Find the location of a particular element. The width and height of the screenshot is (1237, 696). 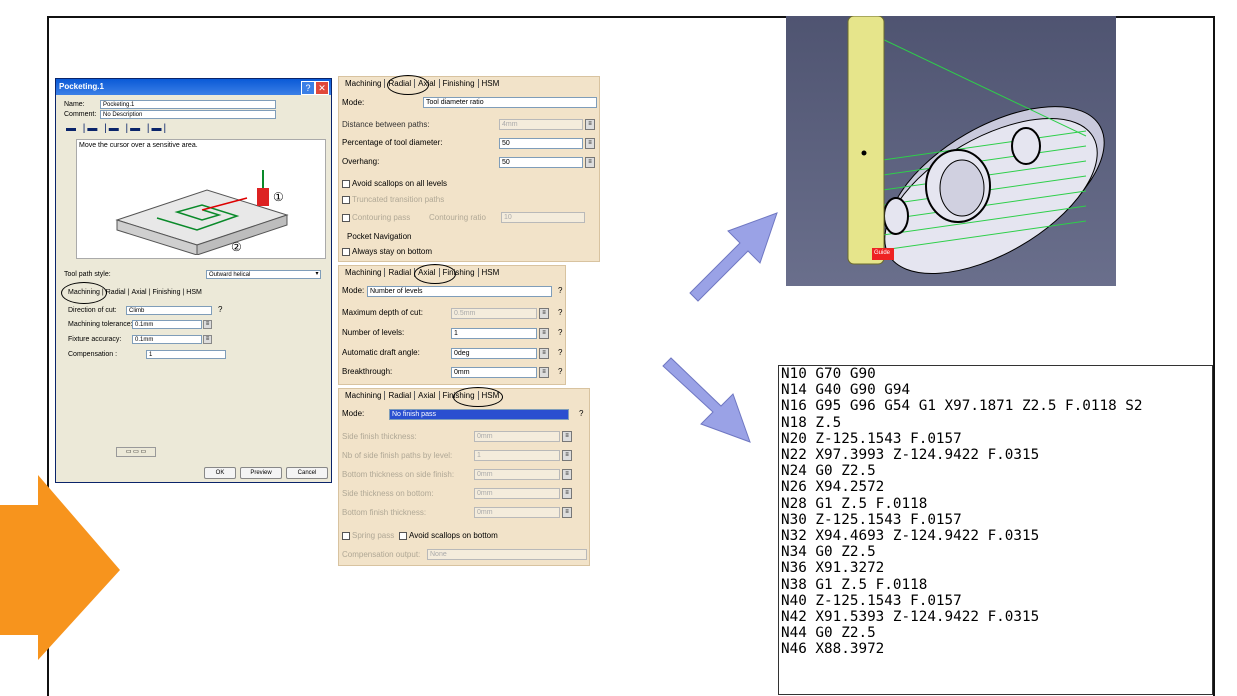

direction-label: Direction of cut: is located at coordinates (92, 310).